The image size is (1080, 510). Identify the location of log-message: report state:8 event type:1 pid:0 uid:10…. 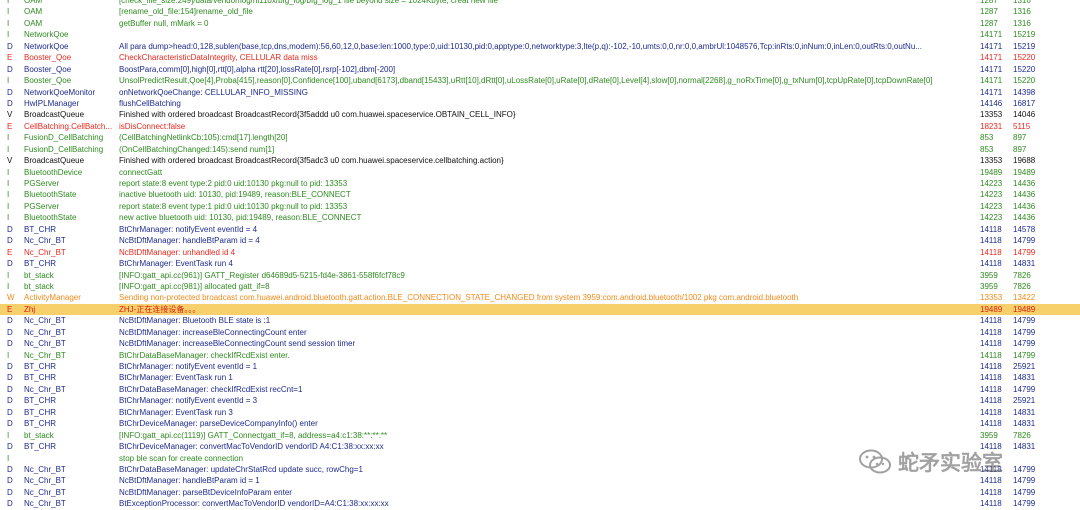
(233, 206).